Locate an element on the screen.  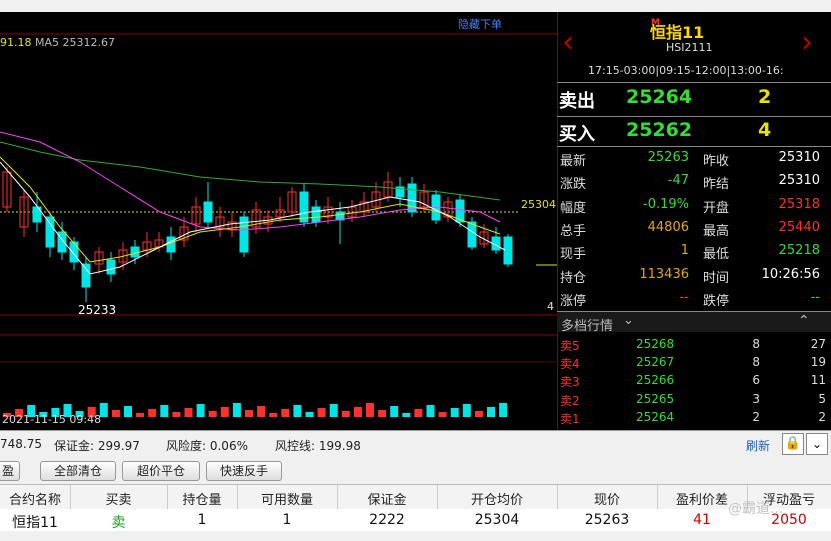
instrument-name: 恒指11 is located at coordinates (677, 32).